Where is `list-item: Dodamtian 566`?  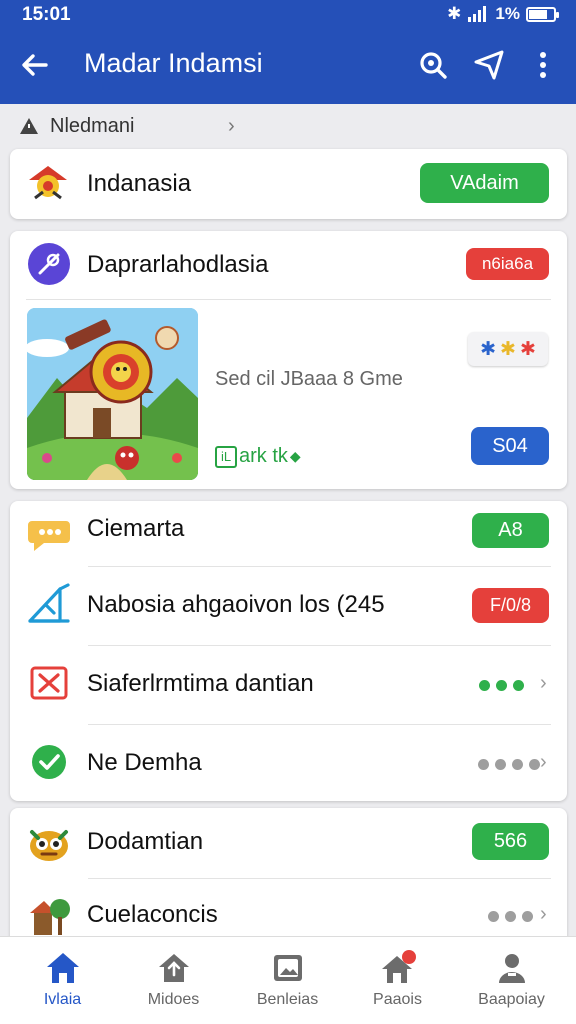 list-item: Dodamtian 566 is located at coordinates (288, 843).